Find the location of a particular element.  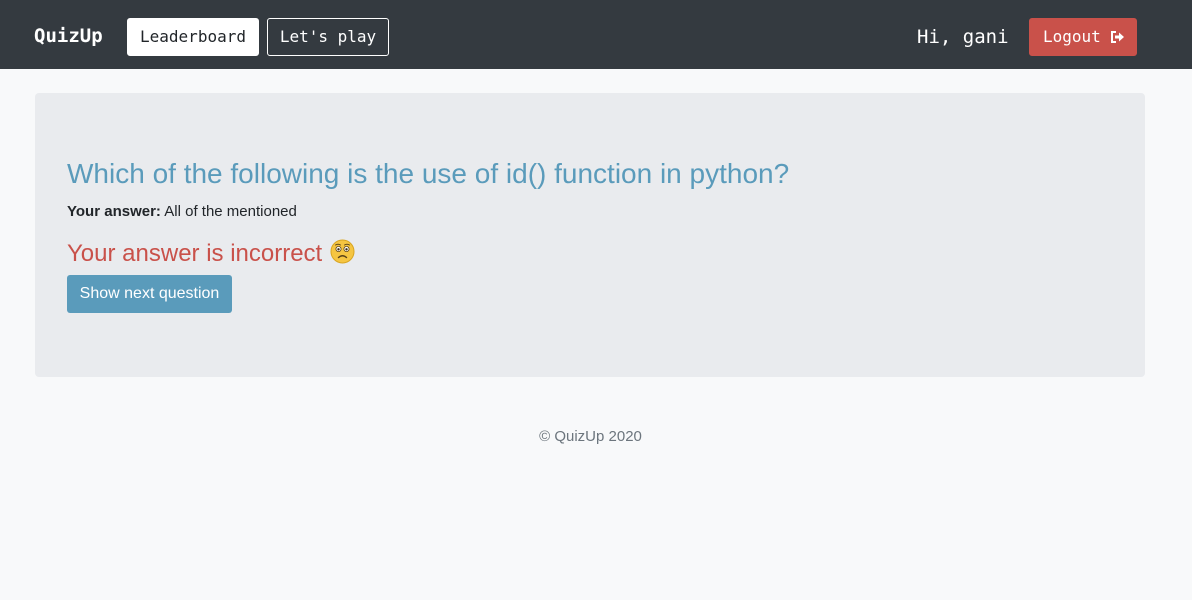

result-message: Your answer is incorrect is located at coordinates (211, 254).